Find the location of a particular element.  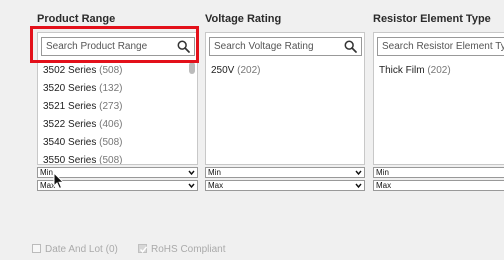

item-label: 3540 Series is located at coordinates (70, 142).